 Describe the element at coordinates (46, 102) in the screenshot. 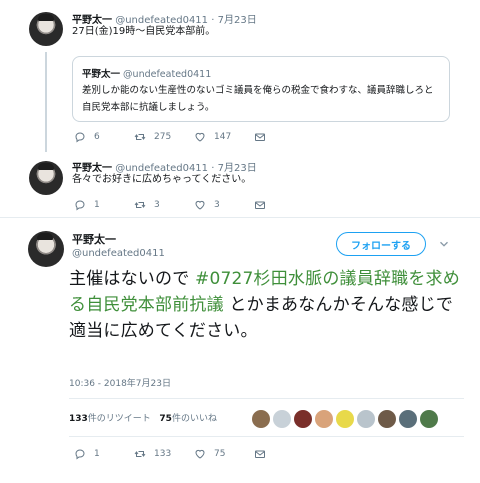

I see `thread-line` at that location.